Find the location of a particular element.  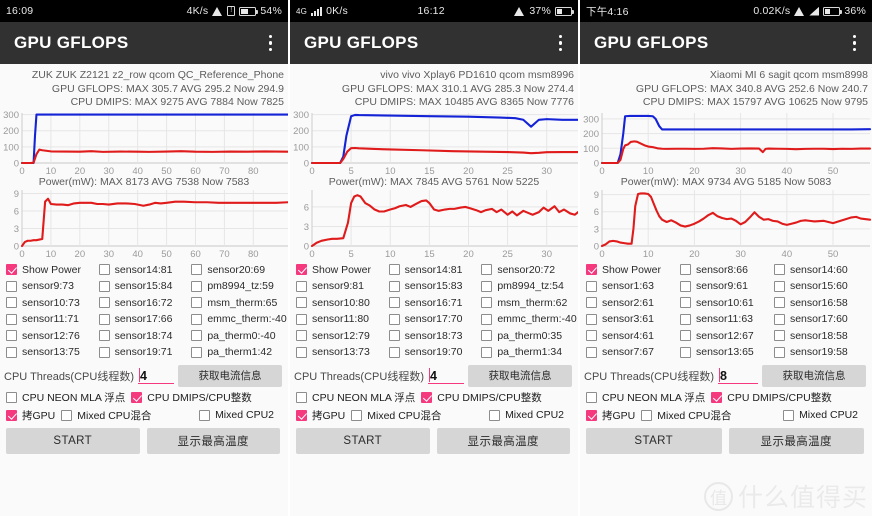

sensor-checkbox: sensor12:67 is located at coordinates (726, 336).